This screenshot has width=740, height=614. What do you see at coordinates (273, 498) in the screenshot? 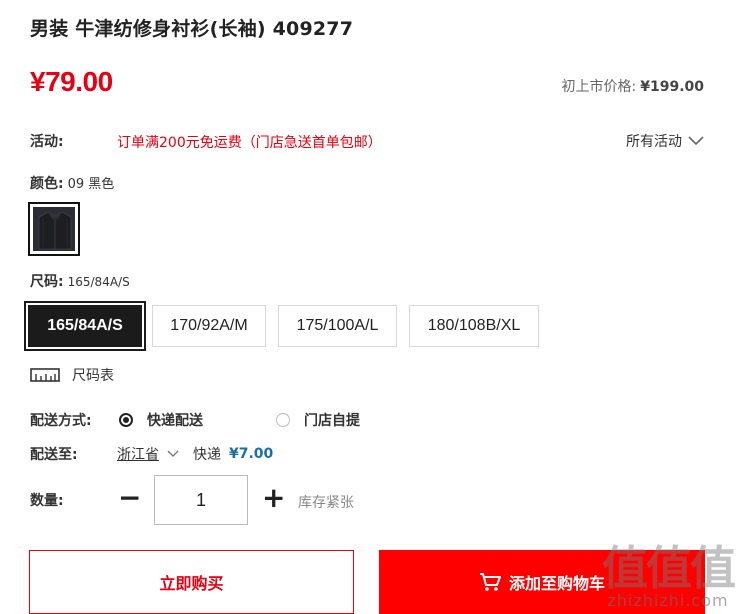
I see `quantity-increase-button: +` at bounding box center [273, 498].